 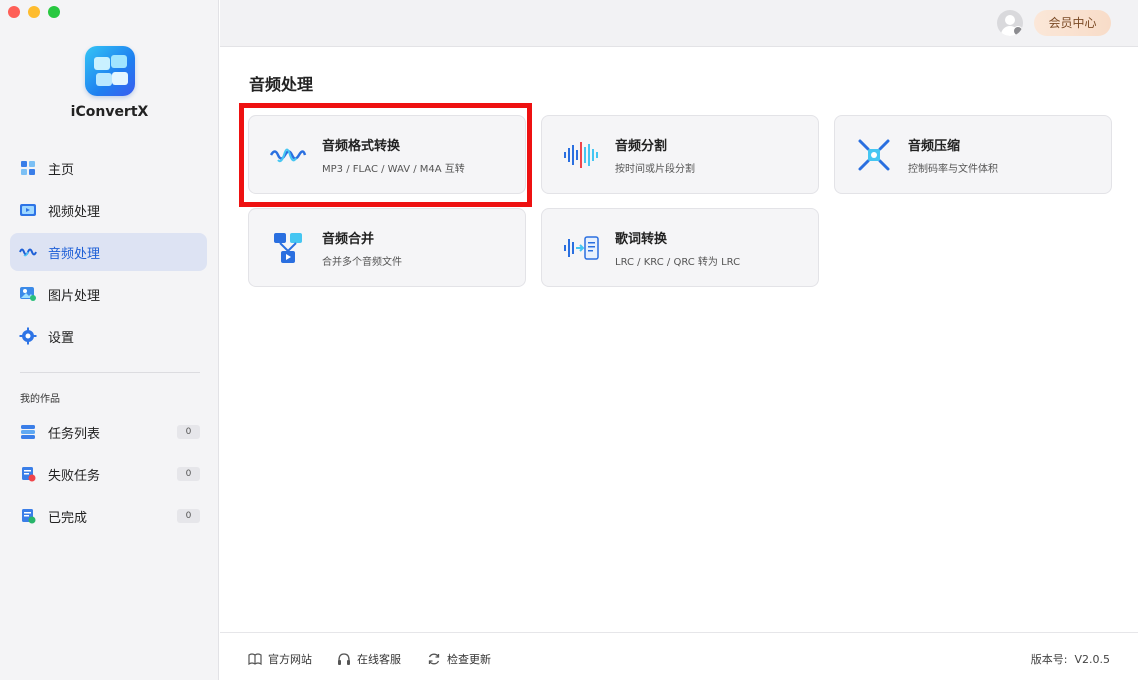 I want to click on card-lyrics-convert: 歌词转换 LRC / KRC / QRC 转为 LRC, so click(x=680, y=247).